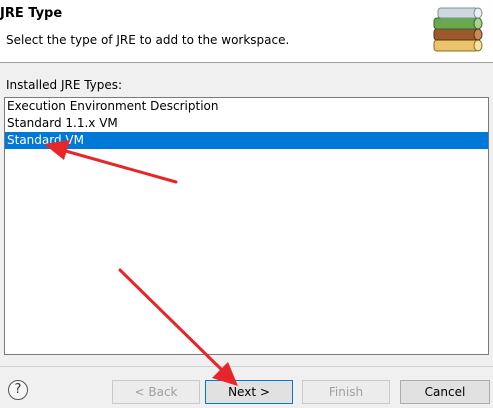  What do you see at coordinates (346, 392) in the screenshot?
I see `finish-button: Finish` at bounding box center [346, 392].